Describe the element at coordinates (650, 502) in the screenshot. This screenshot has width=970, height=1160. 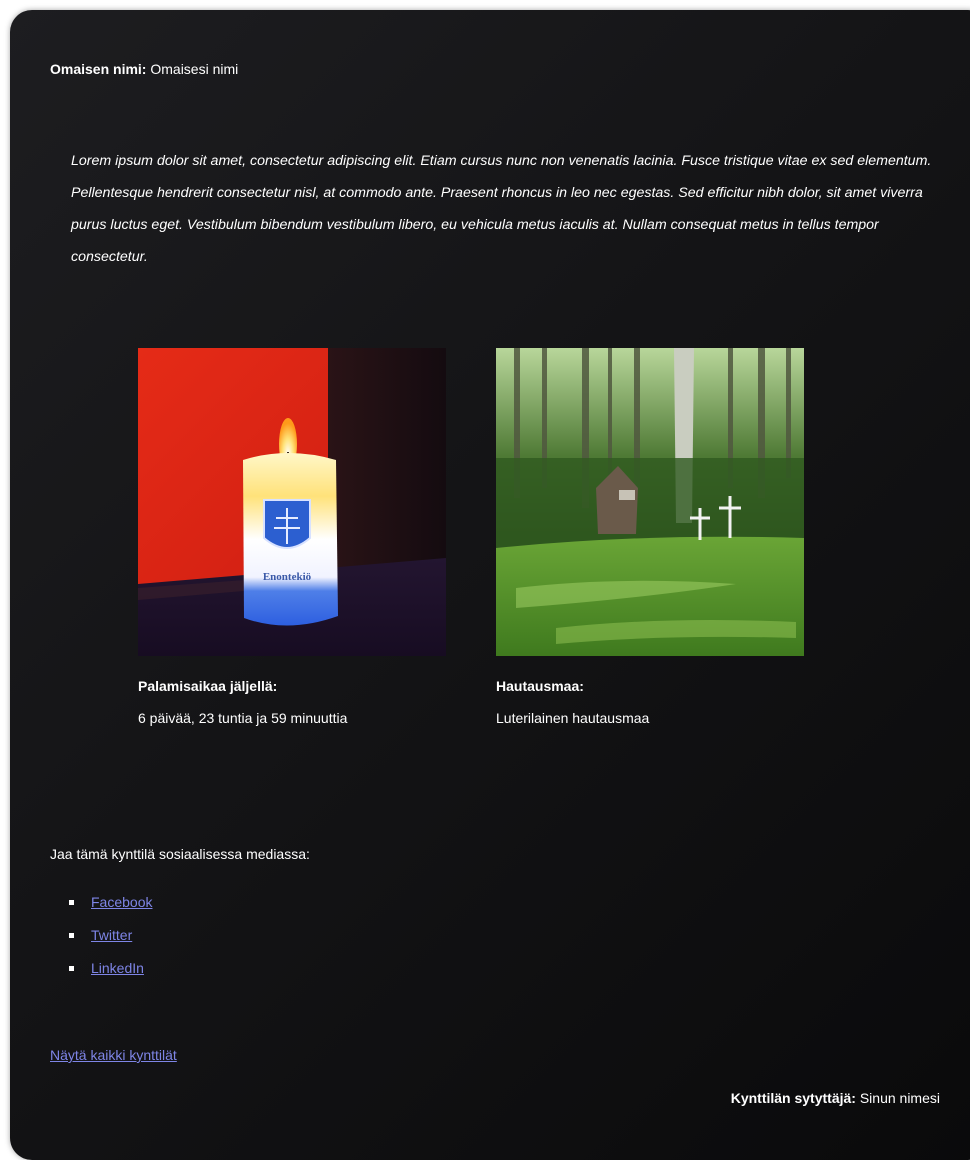
I see `cemetery-photo` at that location.